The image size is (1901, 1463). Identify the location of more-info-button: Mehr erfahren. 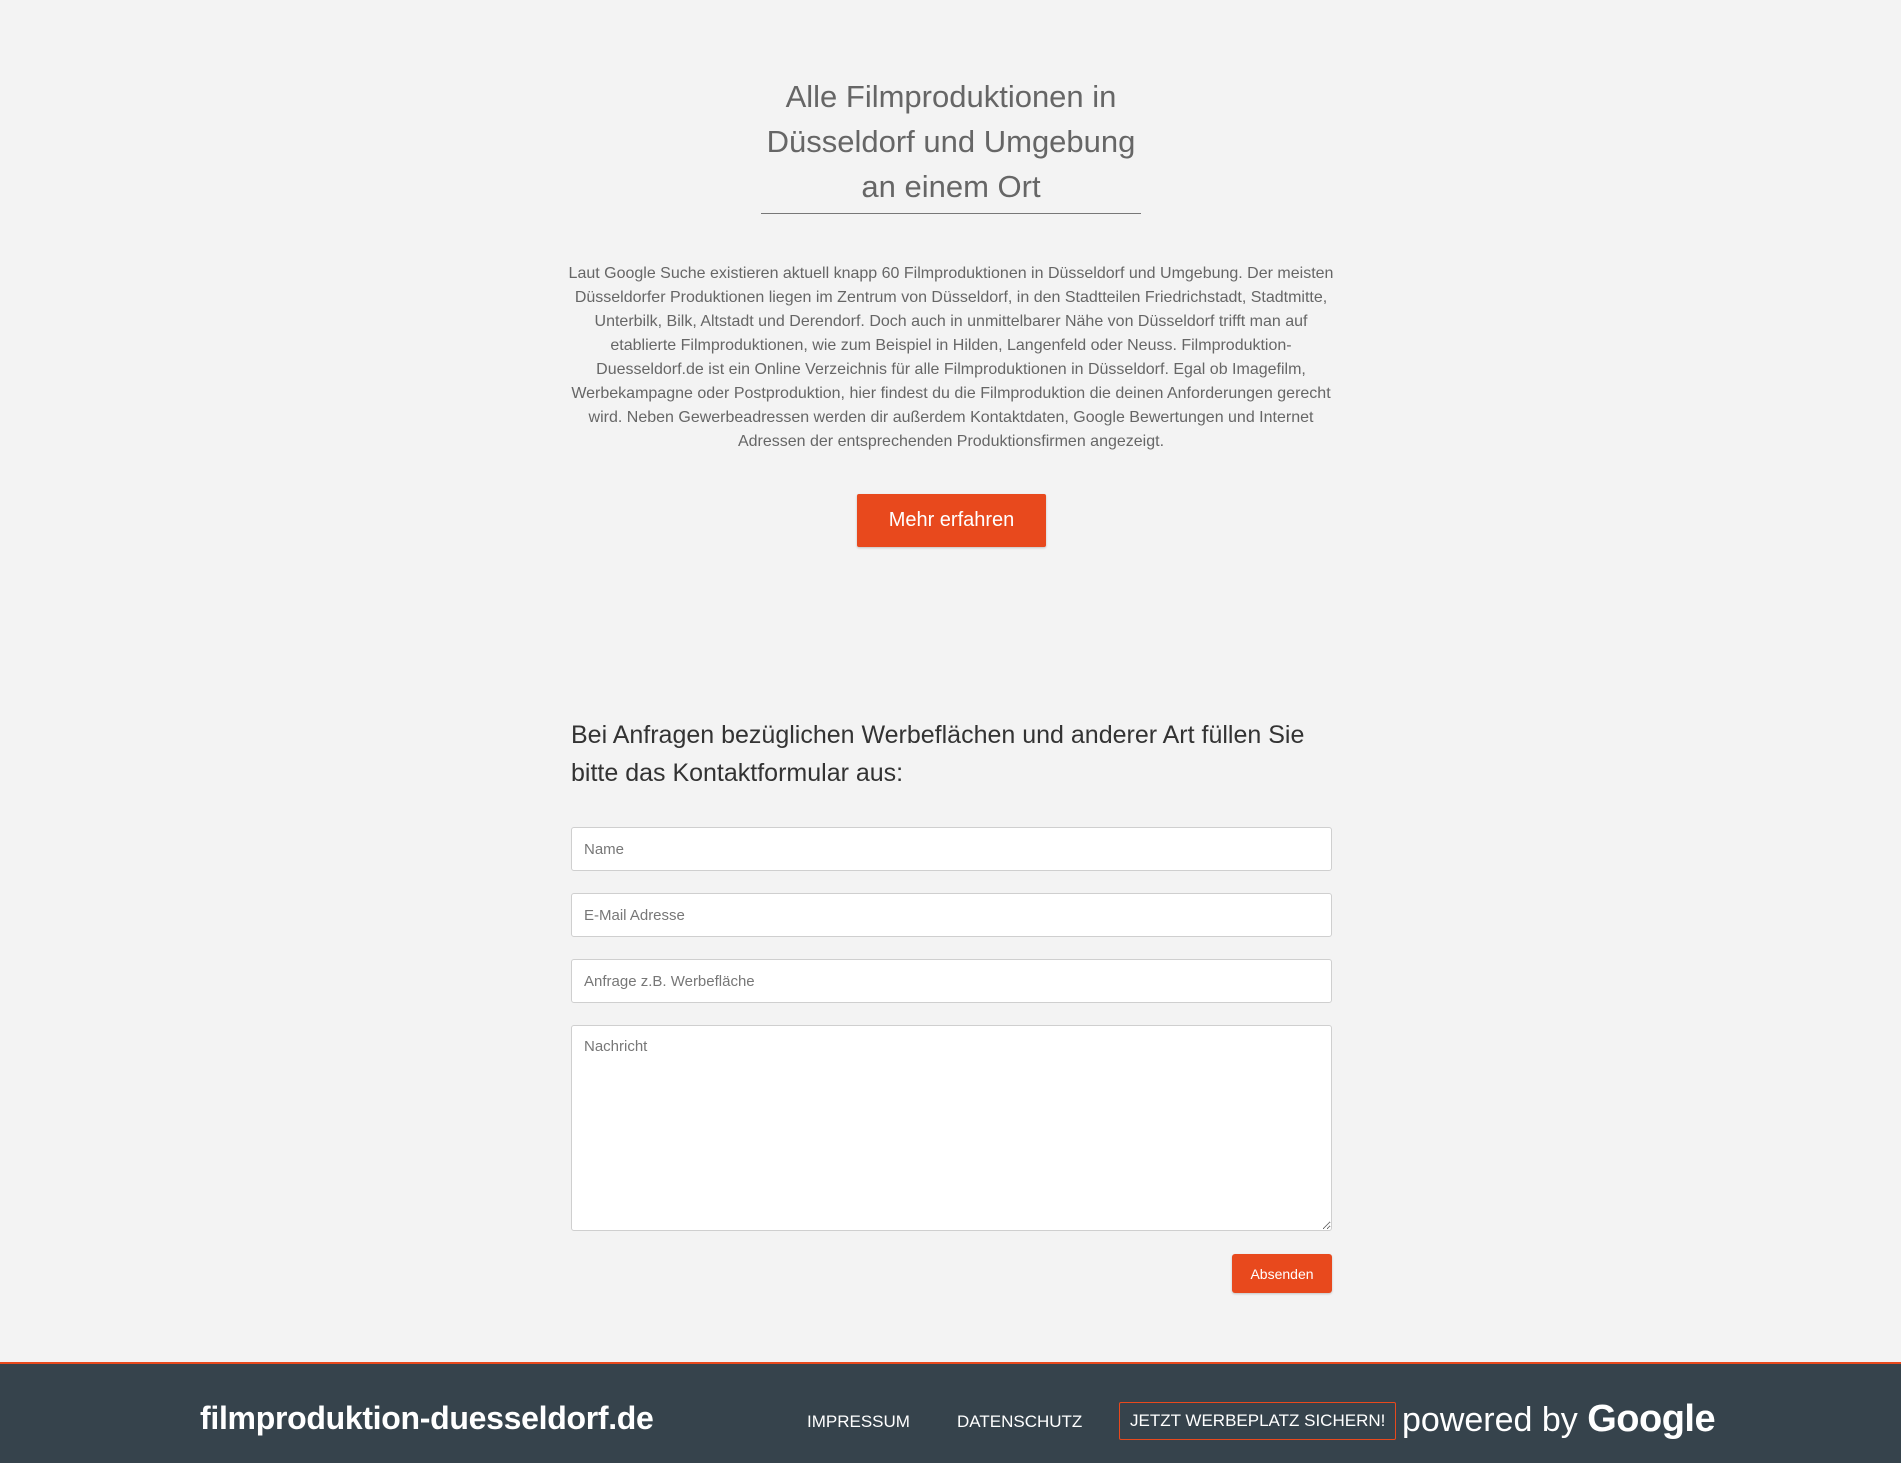
(951, 520).